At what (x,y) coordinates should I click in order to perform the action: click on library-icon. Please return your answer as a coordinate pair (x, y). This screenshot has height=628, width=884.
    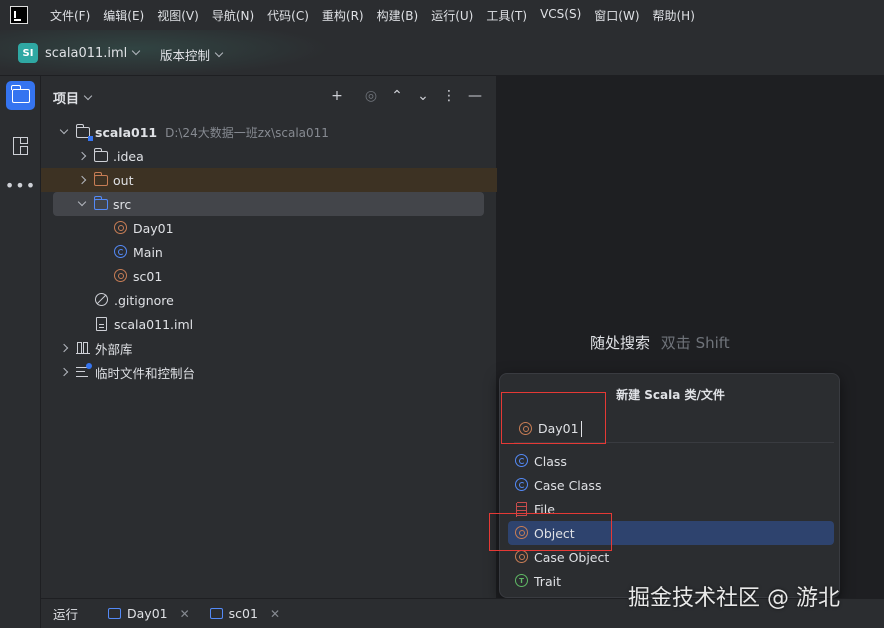
    Looking at the image, I should click on (83, 348).